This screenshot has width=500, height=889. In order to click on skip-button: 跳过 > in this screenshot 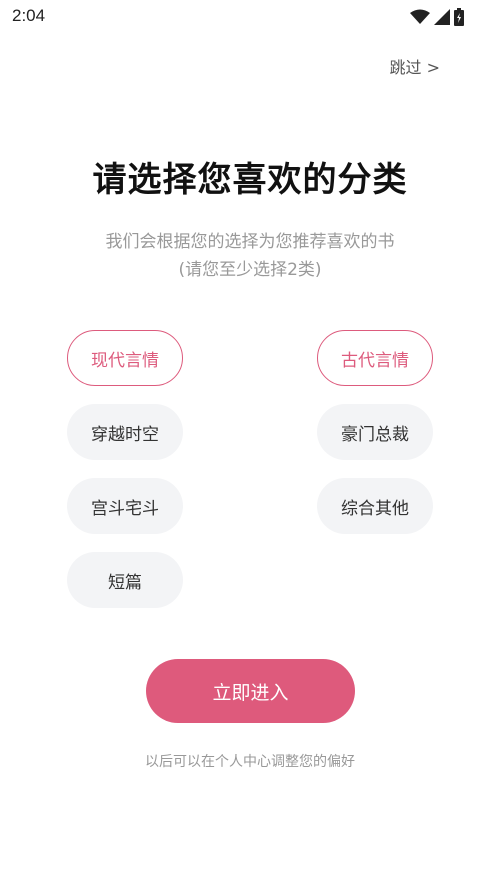, I will do `click(415, 66)`.